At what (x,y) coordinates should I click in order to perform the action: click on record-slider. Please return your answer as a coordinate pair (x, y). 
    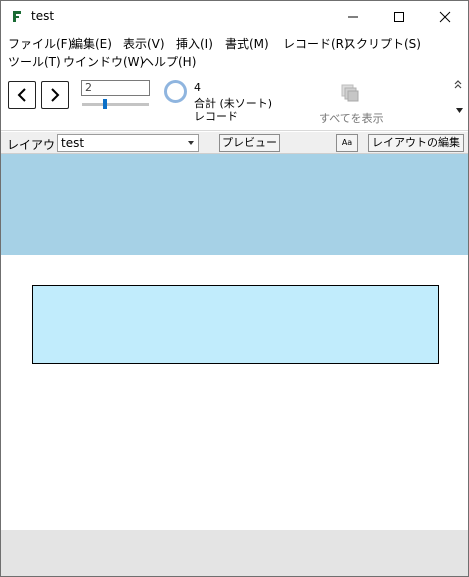
    Looking at the image, I should click on (115, 104).